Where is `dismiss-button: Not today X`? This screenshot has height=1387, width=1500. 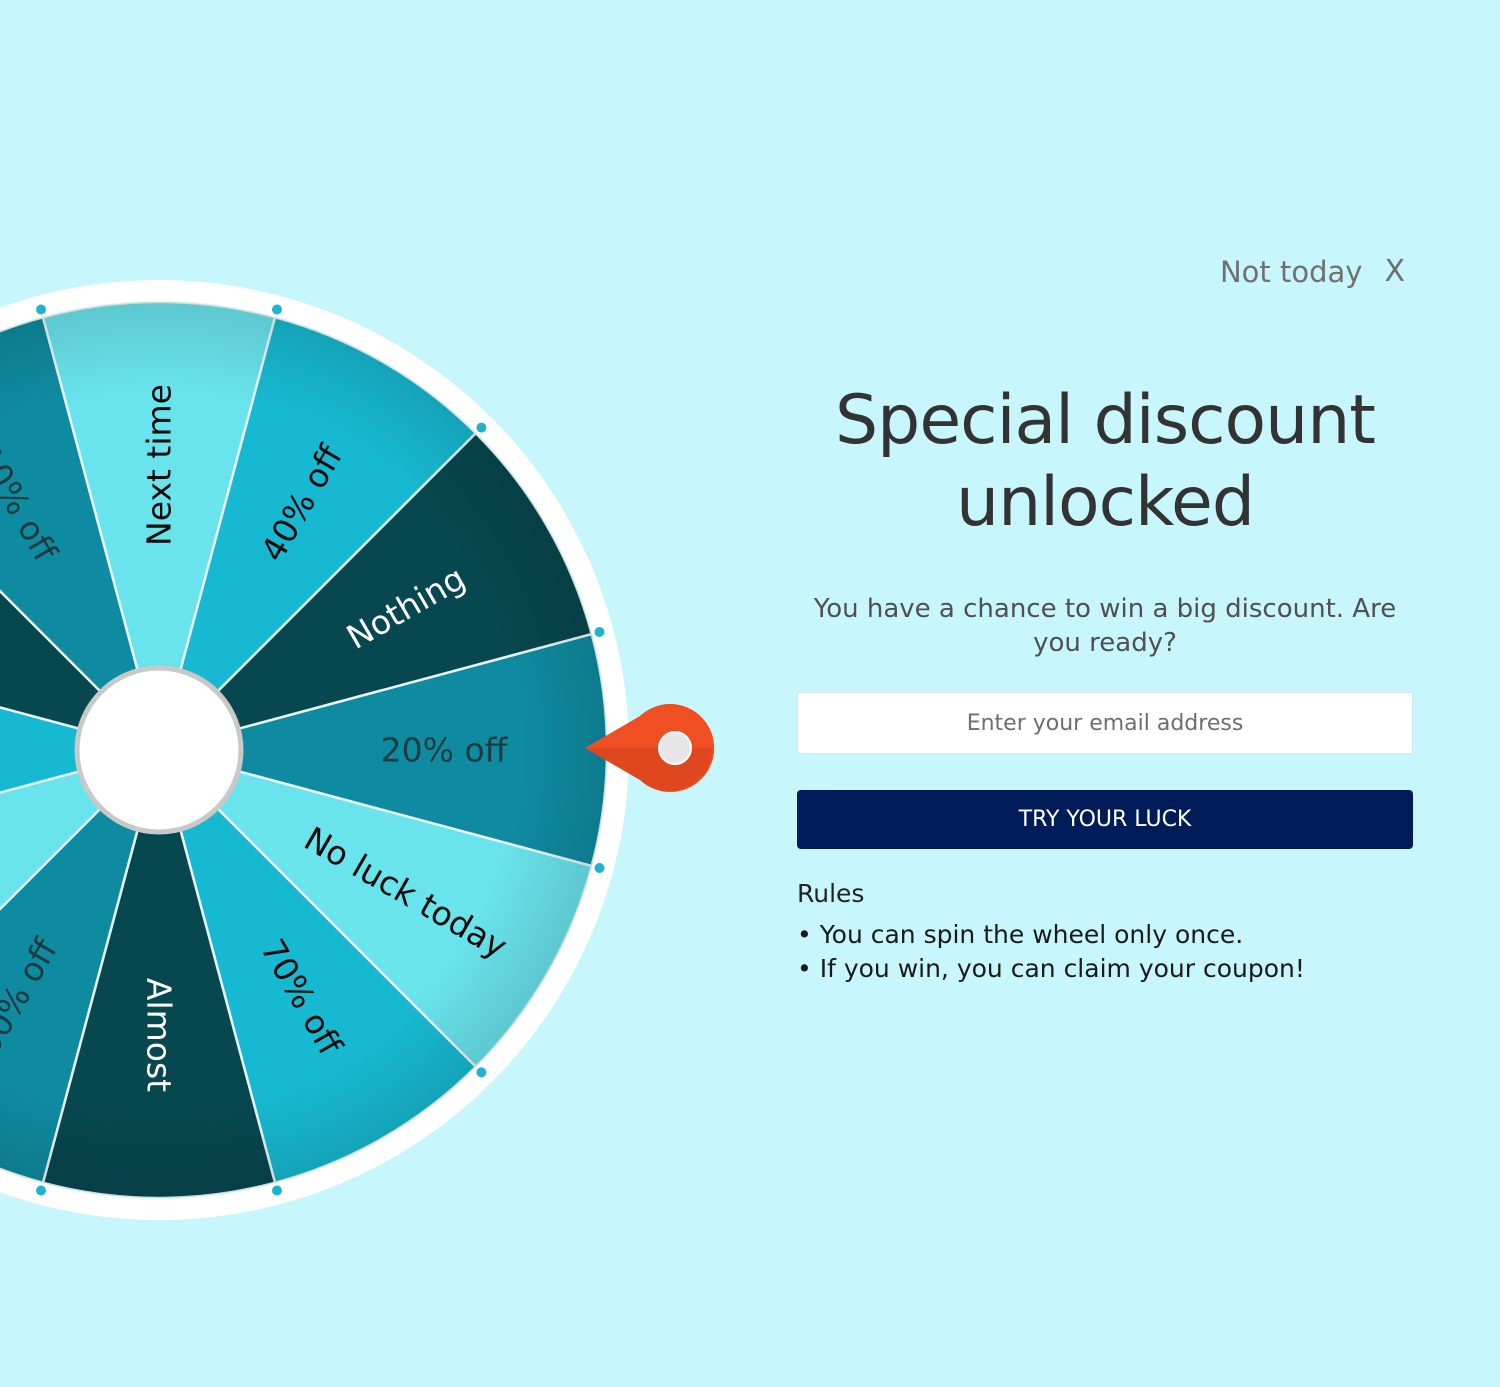 dismiss-button: Not today X is located at coordinates (1312, 271).